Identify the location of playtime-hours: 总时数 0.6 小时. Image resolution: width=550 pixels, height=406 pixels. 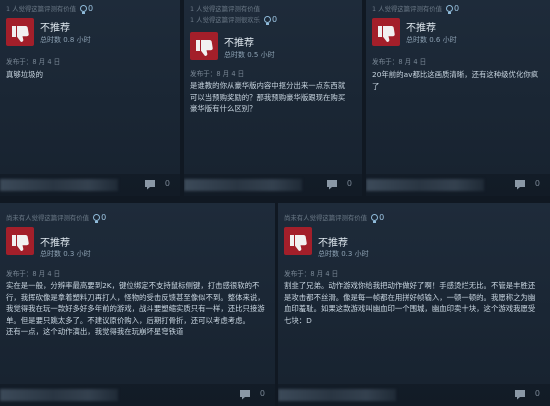
(431, 40).